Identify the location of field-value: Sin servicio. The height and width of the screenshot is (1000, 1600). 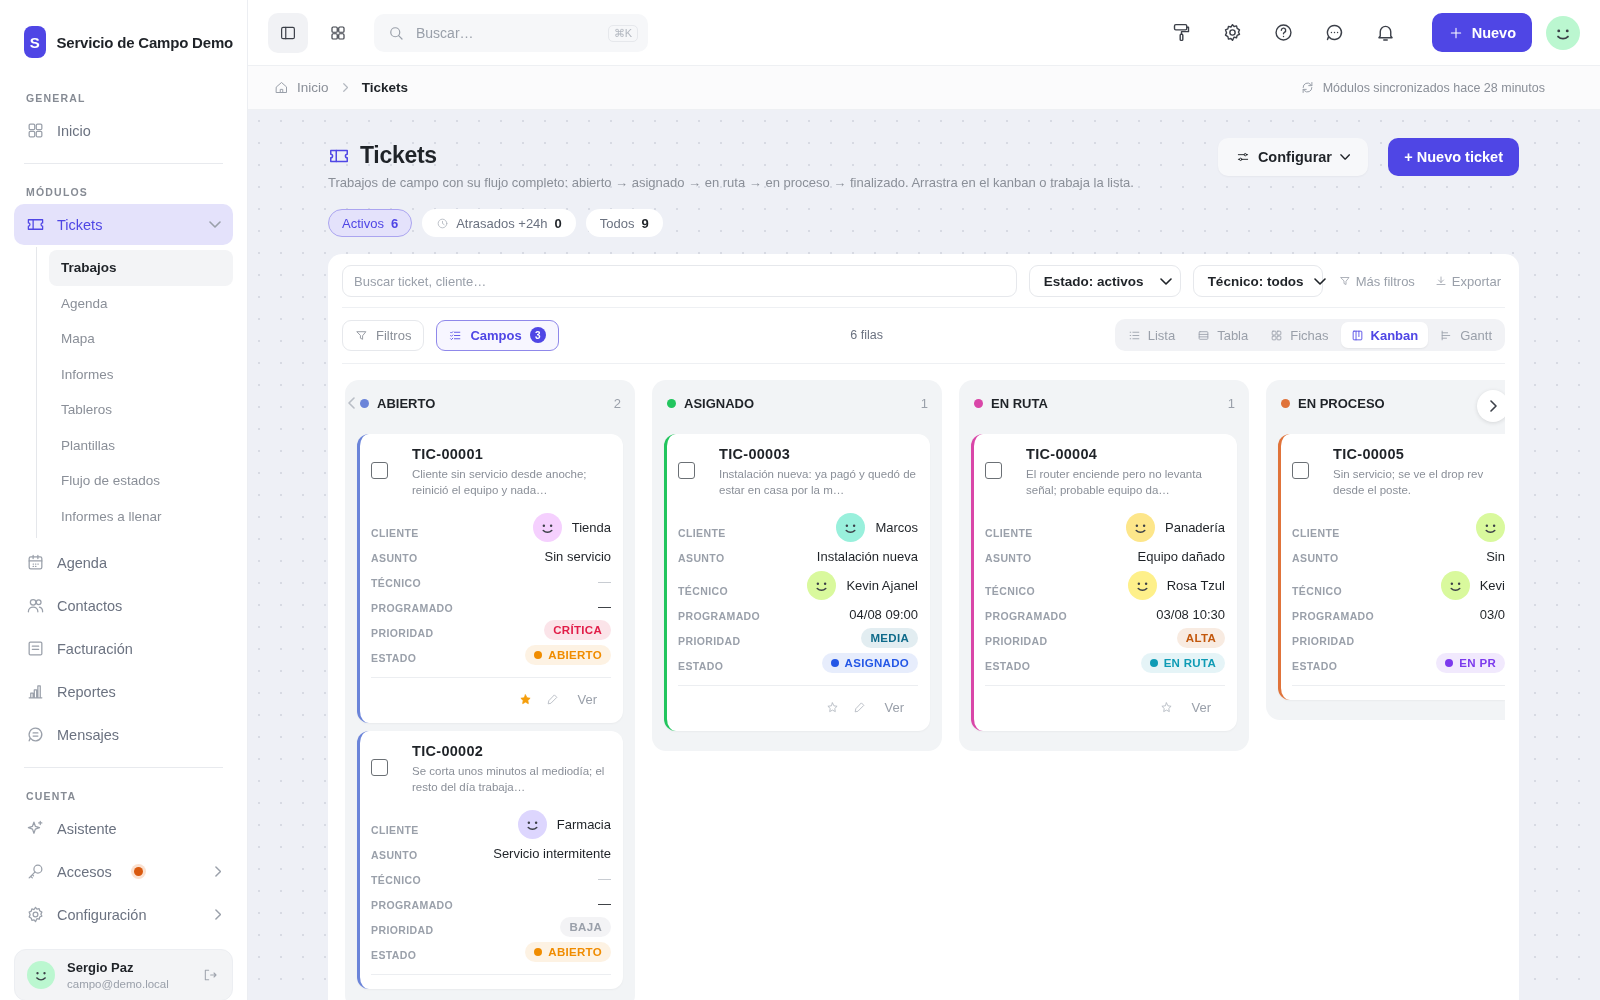
(577, 556).